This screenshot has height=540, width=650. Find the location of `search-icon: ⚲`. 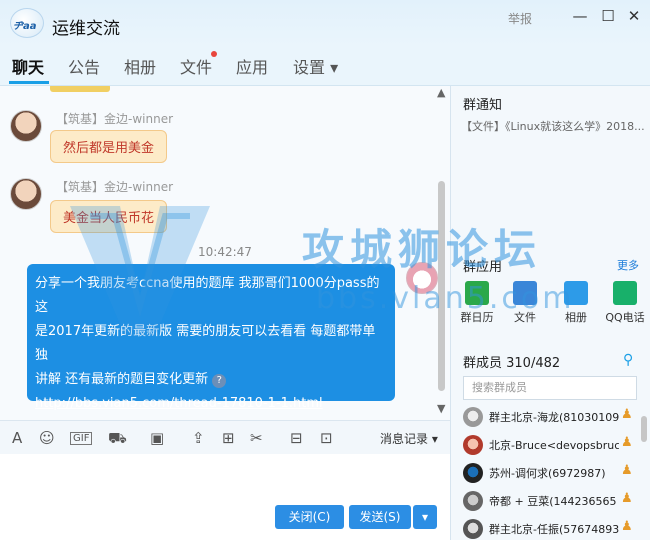

search-icon: ⚲ is located at coordinates (628, 360).